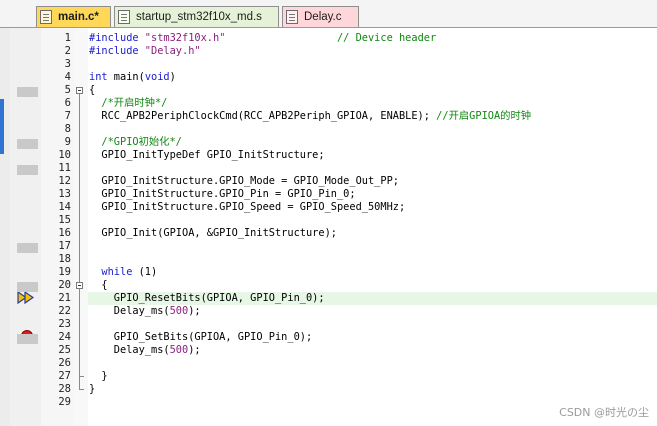 The width and height of the screenshot is (657, 426). I want to click on watermark: CSDN @时光の尘, so click(604, 412).